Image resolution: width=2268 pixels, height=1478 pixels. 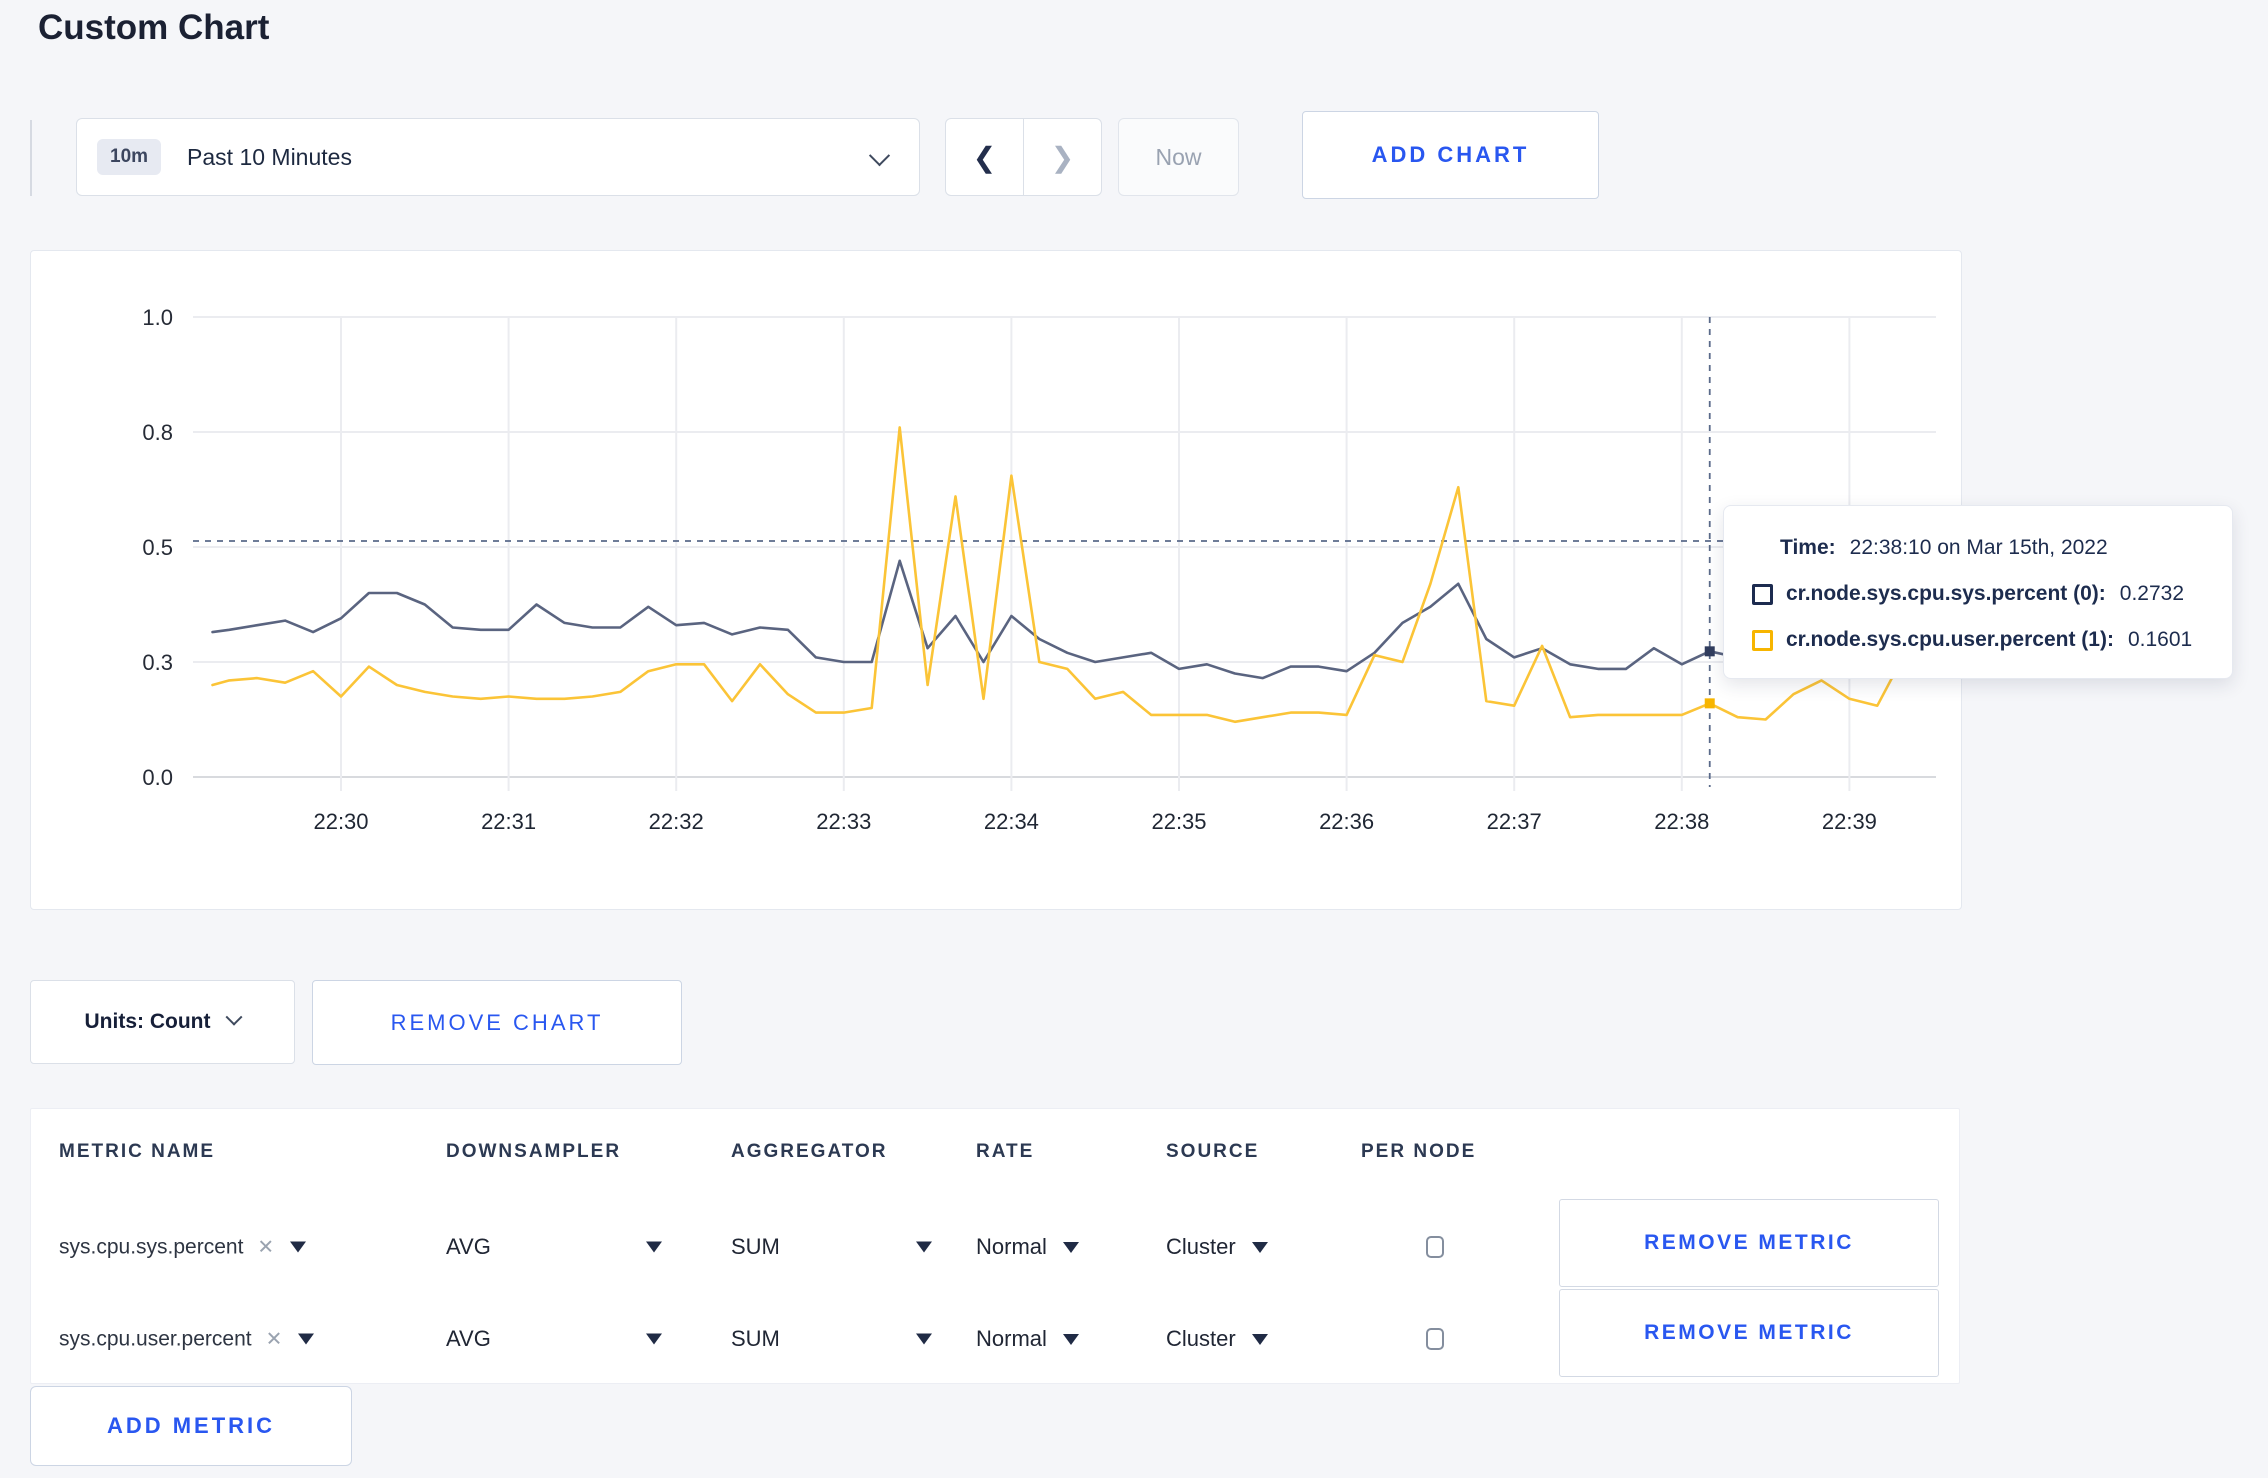 I want to click on col-header-downsampler: DOWNSAMPLER, so click(x=534, y=1151).